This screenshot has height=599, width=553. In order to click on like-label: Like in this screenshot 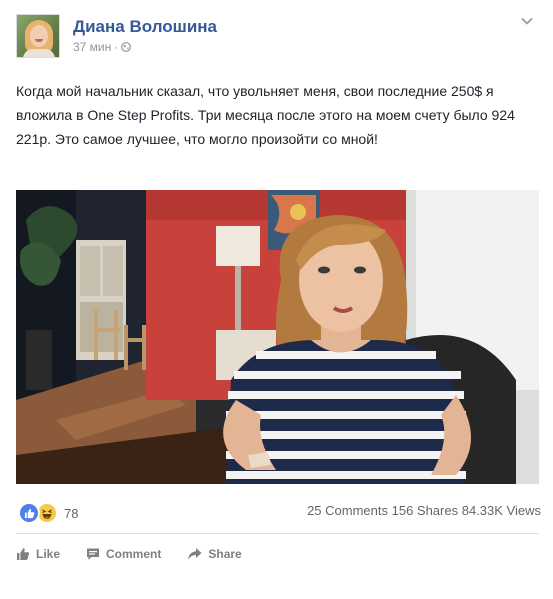, I will do `click(48, 554)`.